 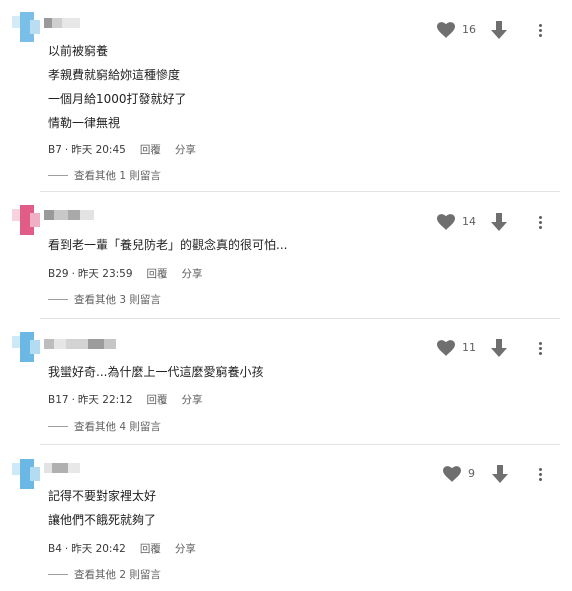 I want to click on view-replies-link: 查看其他 4 則留言, so click(x=104, y=426).